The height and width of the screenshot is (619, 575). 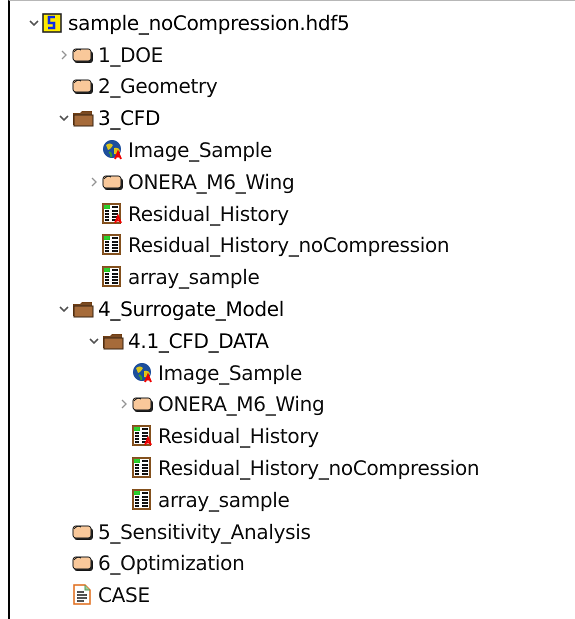 What do you see at coordinates (158, 86) in the screenshot?
I see `tree-item-label: 2_Geometry` at bounding box center [158, 86].